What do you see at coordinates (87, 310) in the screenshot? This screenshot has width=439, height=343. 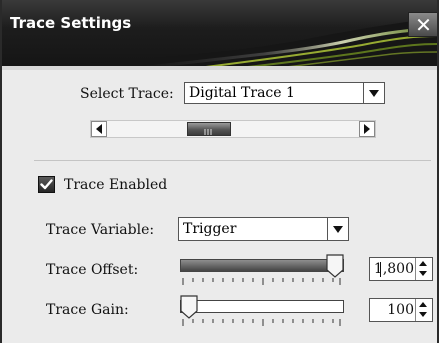 I see `trace-gain-label: Trace Gain:` at bounding box center [87, 310].